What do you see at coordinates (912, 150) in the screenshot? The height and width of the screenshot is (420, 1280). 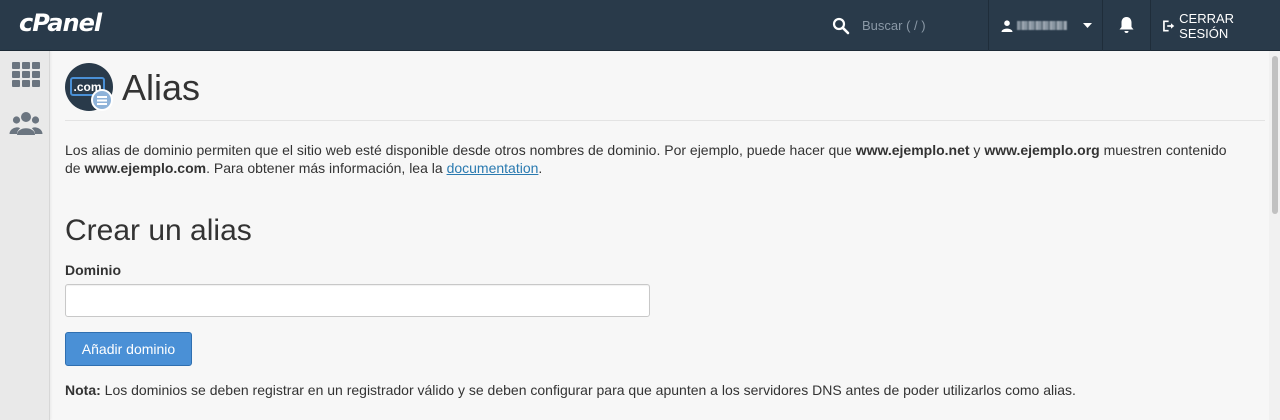 I see `example-domain: www.ejemplo.net` at bounding box center [912, 150].